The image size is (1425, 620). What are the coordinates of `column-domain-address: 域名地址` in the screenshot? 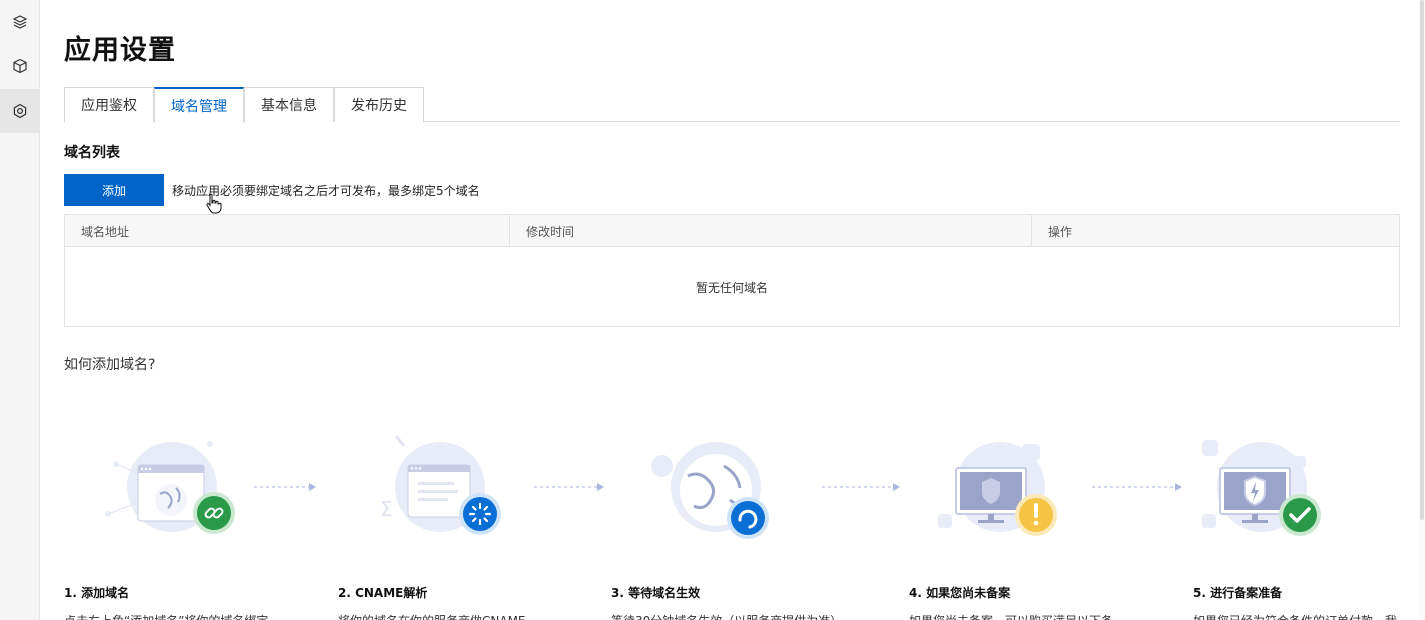 It's located at (105, 231).